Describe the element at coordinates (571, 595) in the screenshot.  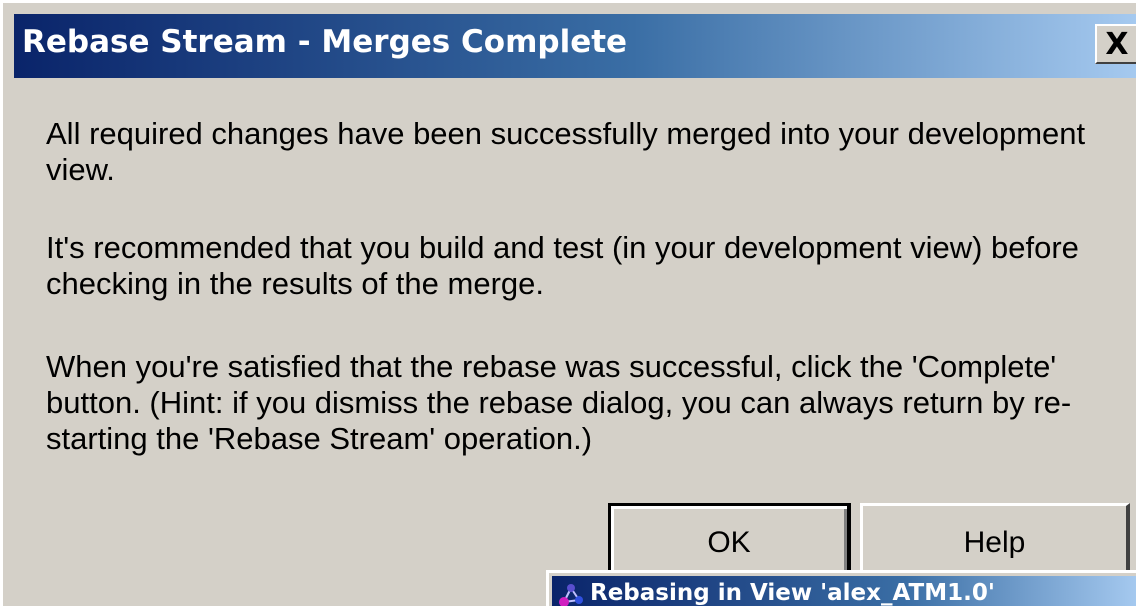
I see `clearcase-icon` at that location.